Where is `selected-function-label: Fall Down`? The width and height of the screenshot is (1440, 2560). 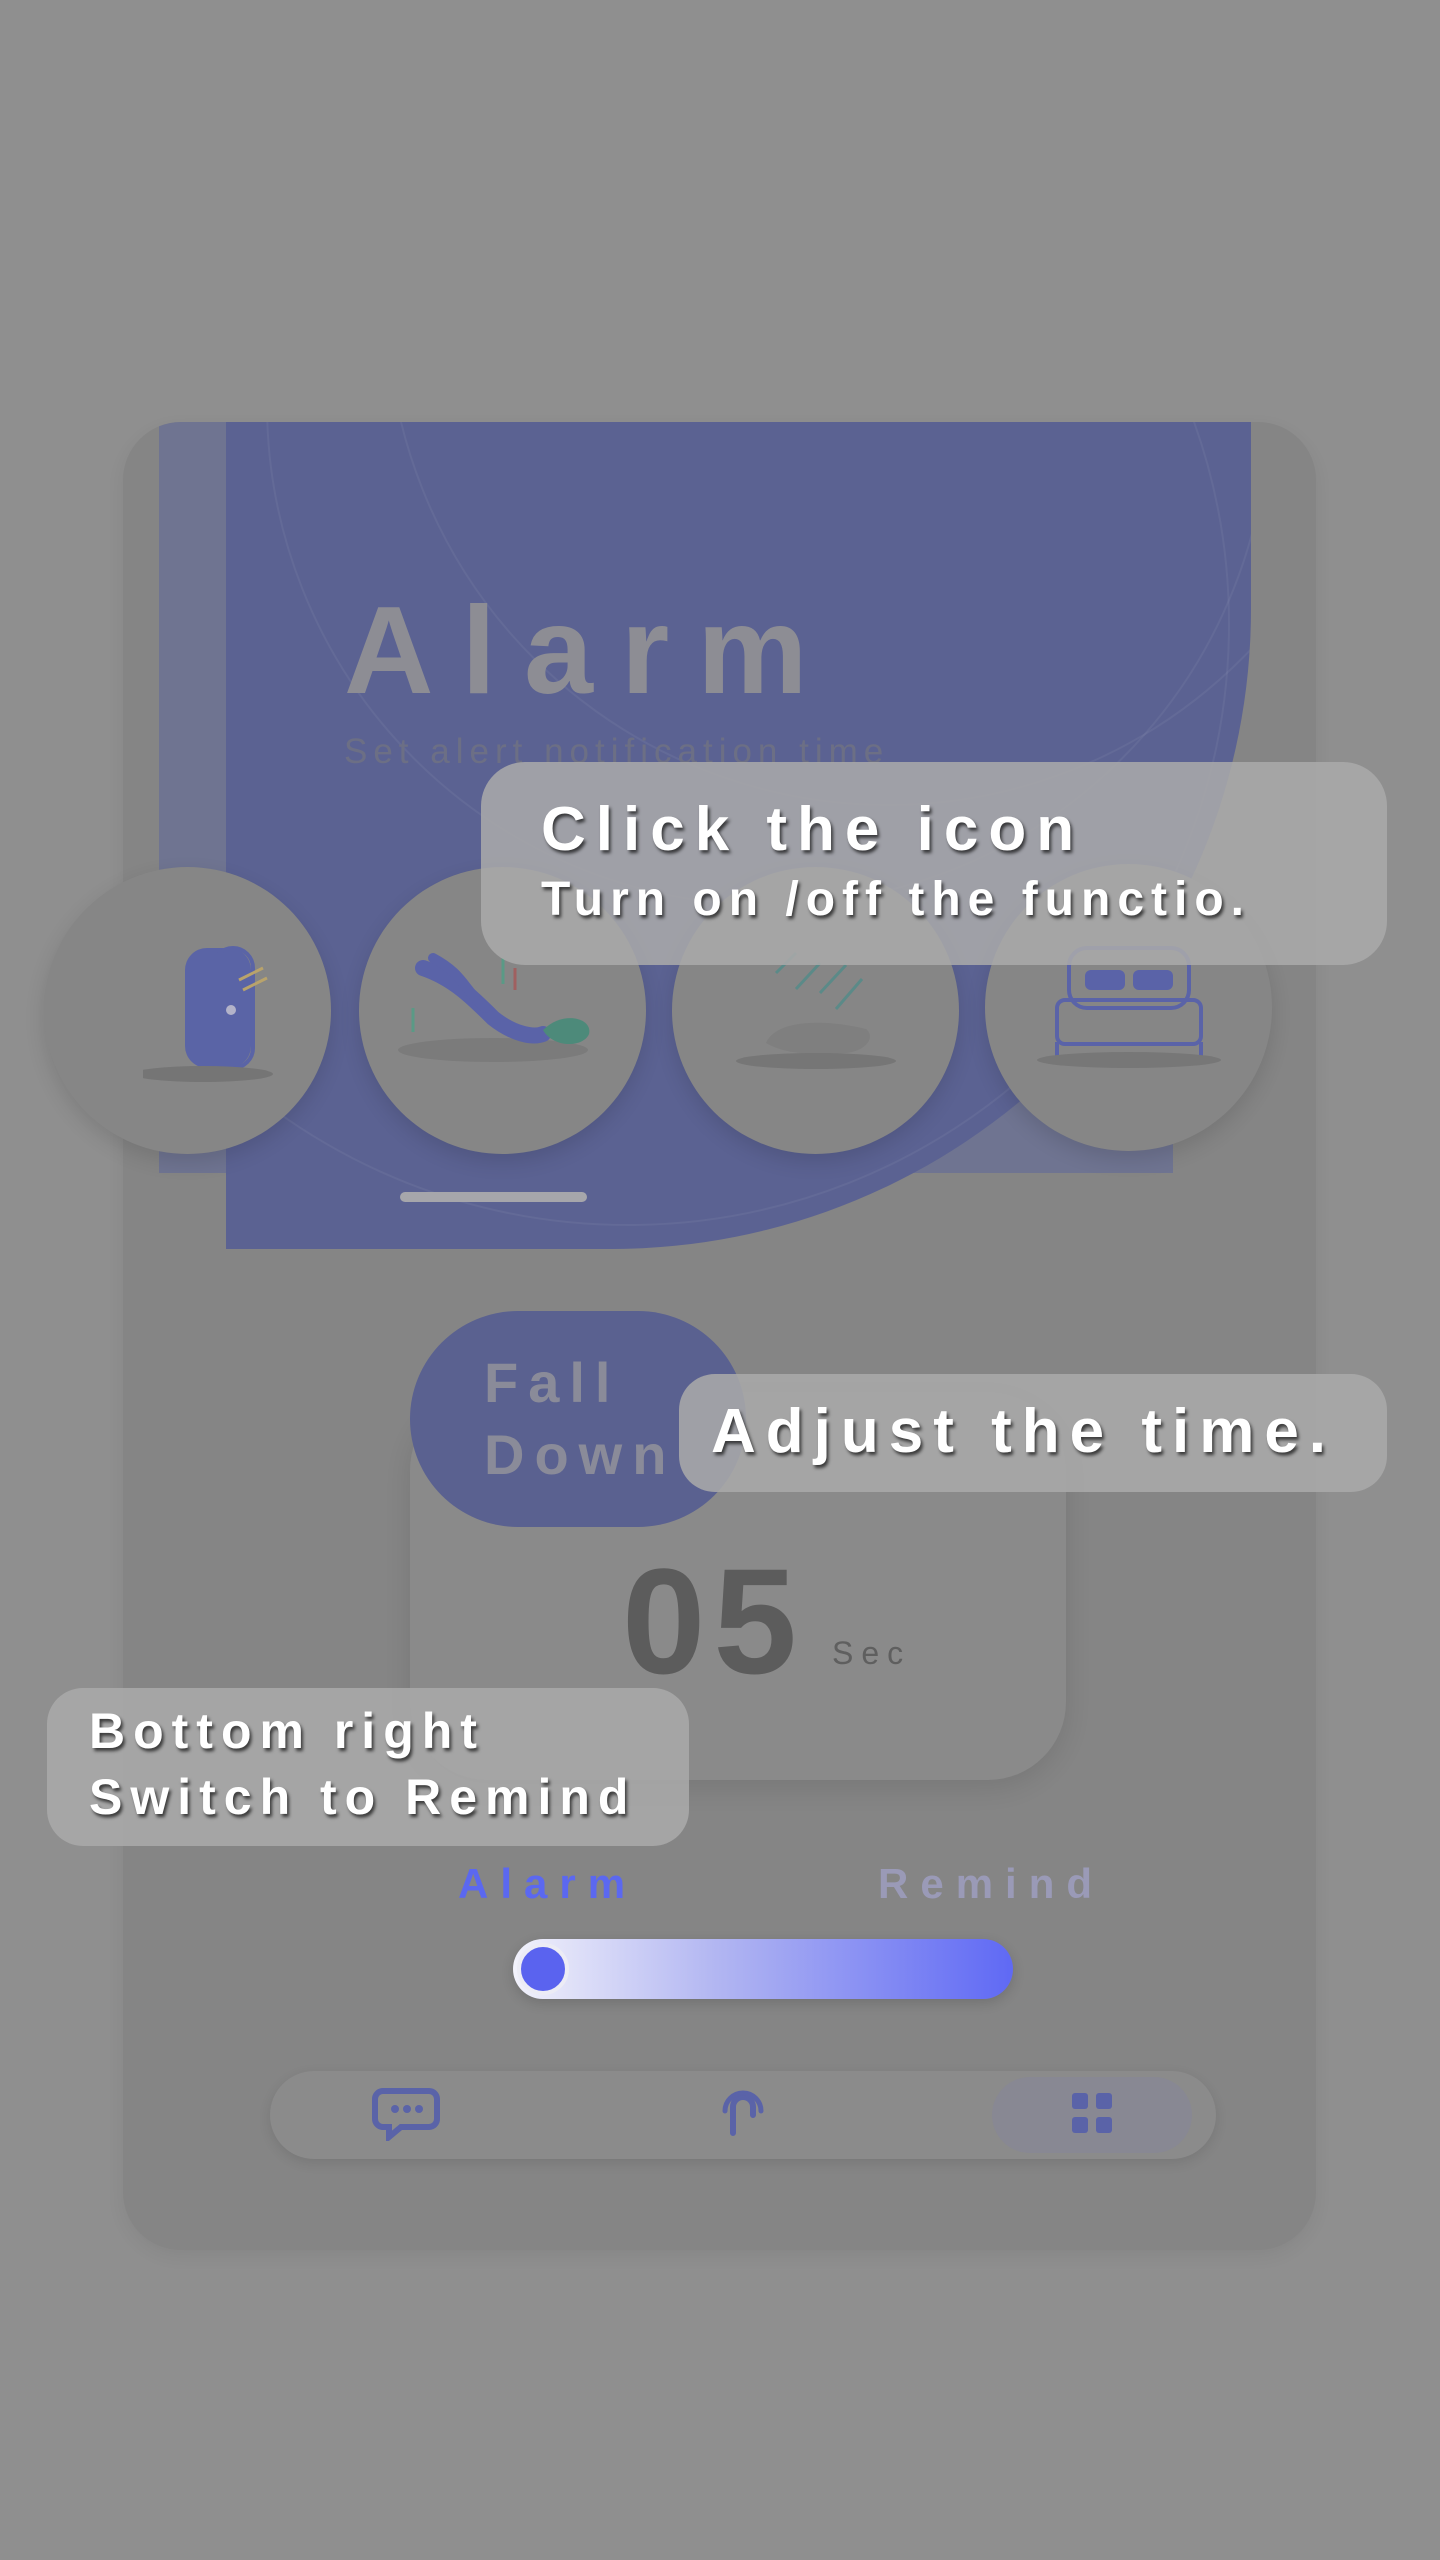 selected-function-label: Fall Down is located at coordinates (580, 1418).